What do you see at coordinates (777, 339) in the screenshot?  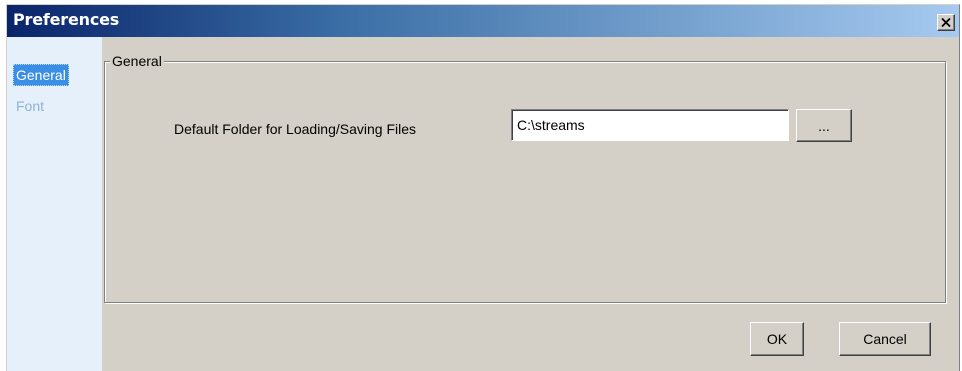 I see `ok-button: OK` at bounding box center [777, 339].